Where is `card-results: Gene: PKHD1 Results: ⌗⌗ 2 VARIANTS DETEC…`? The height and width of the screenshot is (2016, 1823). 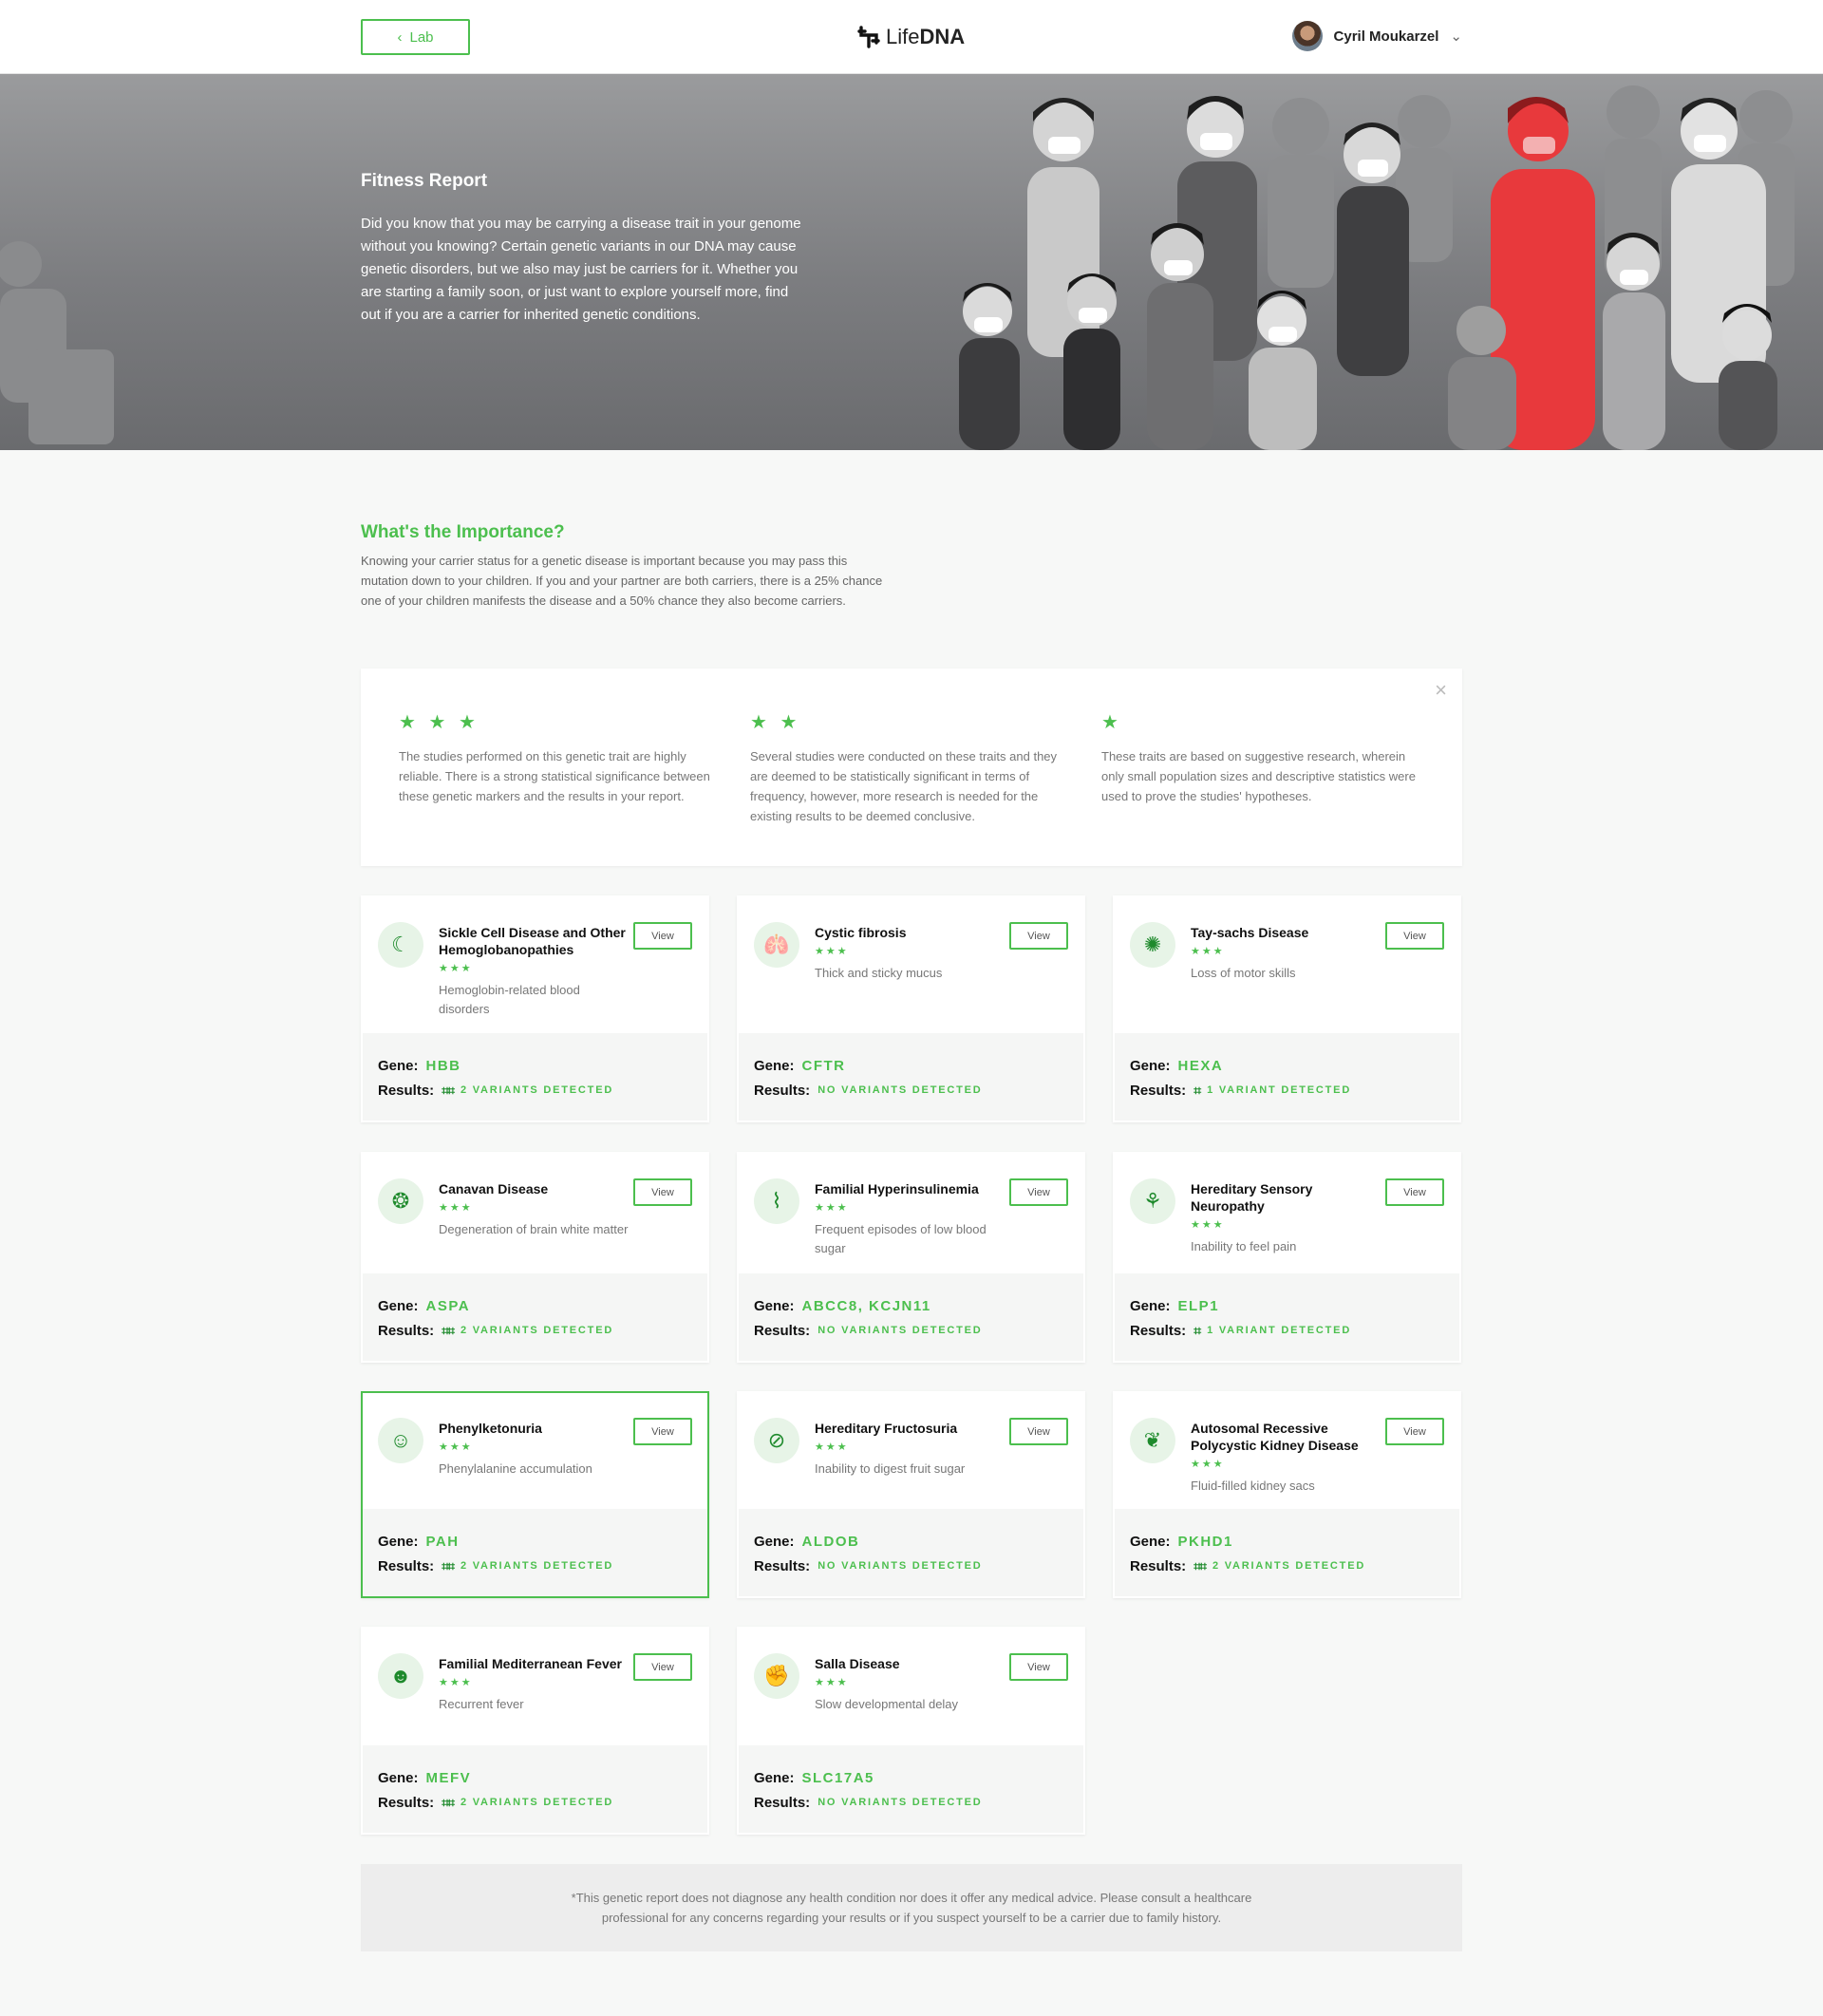
card-results: Gene: PKHD1 Results: ⌗⌗ 2 VARIANTS DETEC… is located at coordinates (1287, 1552).